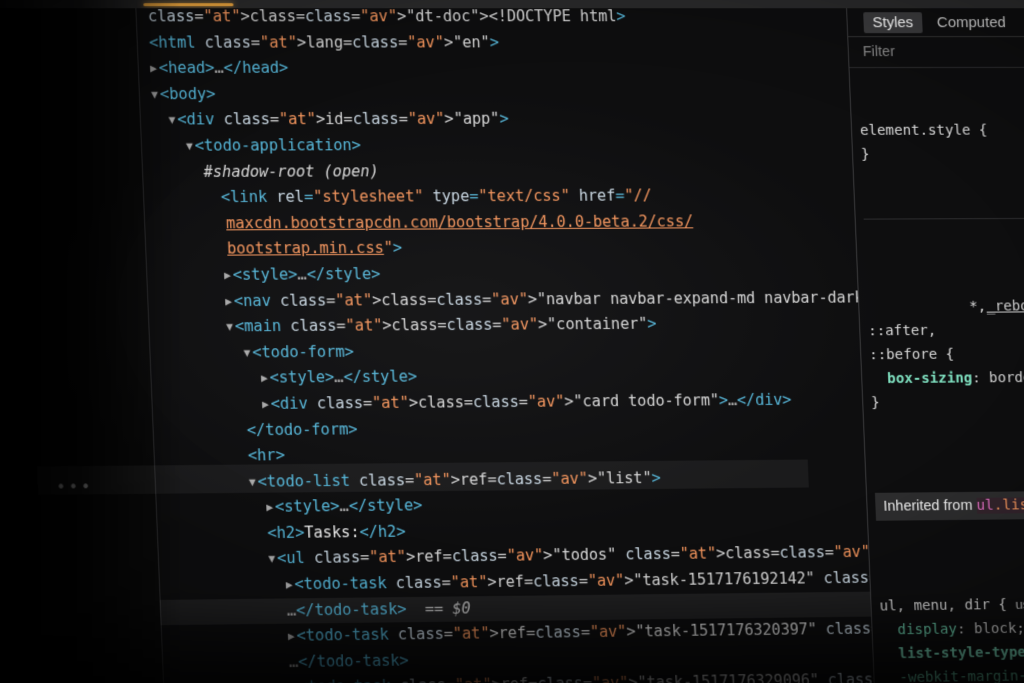 This screenshot has height=683, width=1024. Describe the element at coordinates (492, 43) in the screenshot. I see `dom-line: <html class="at">lang=class="av">"en">` at that location.